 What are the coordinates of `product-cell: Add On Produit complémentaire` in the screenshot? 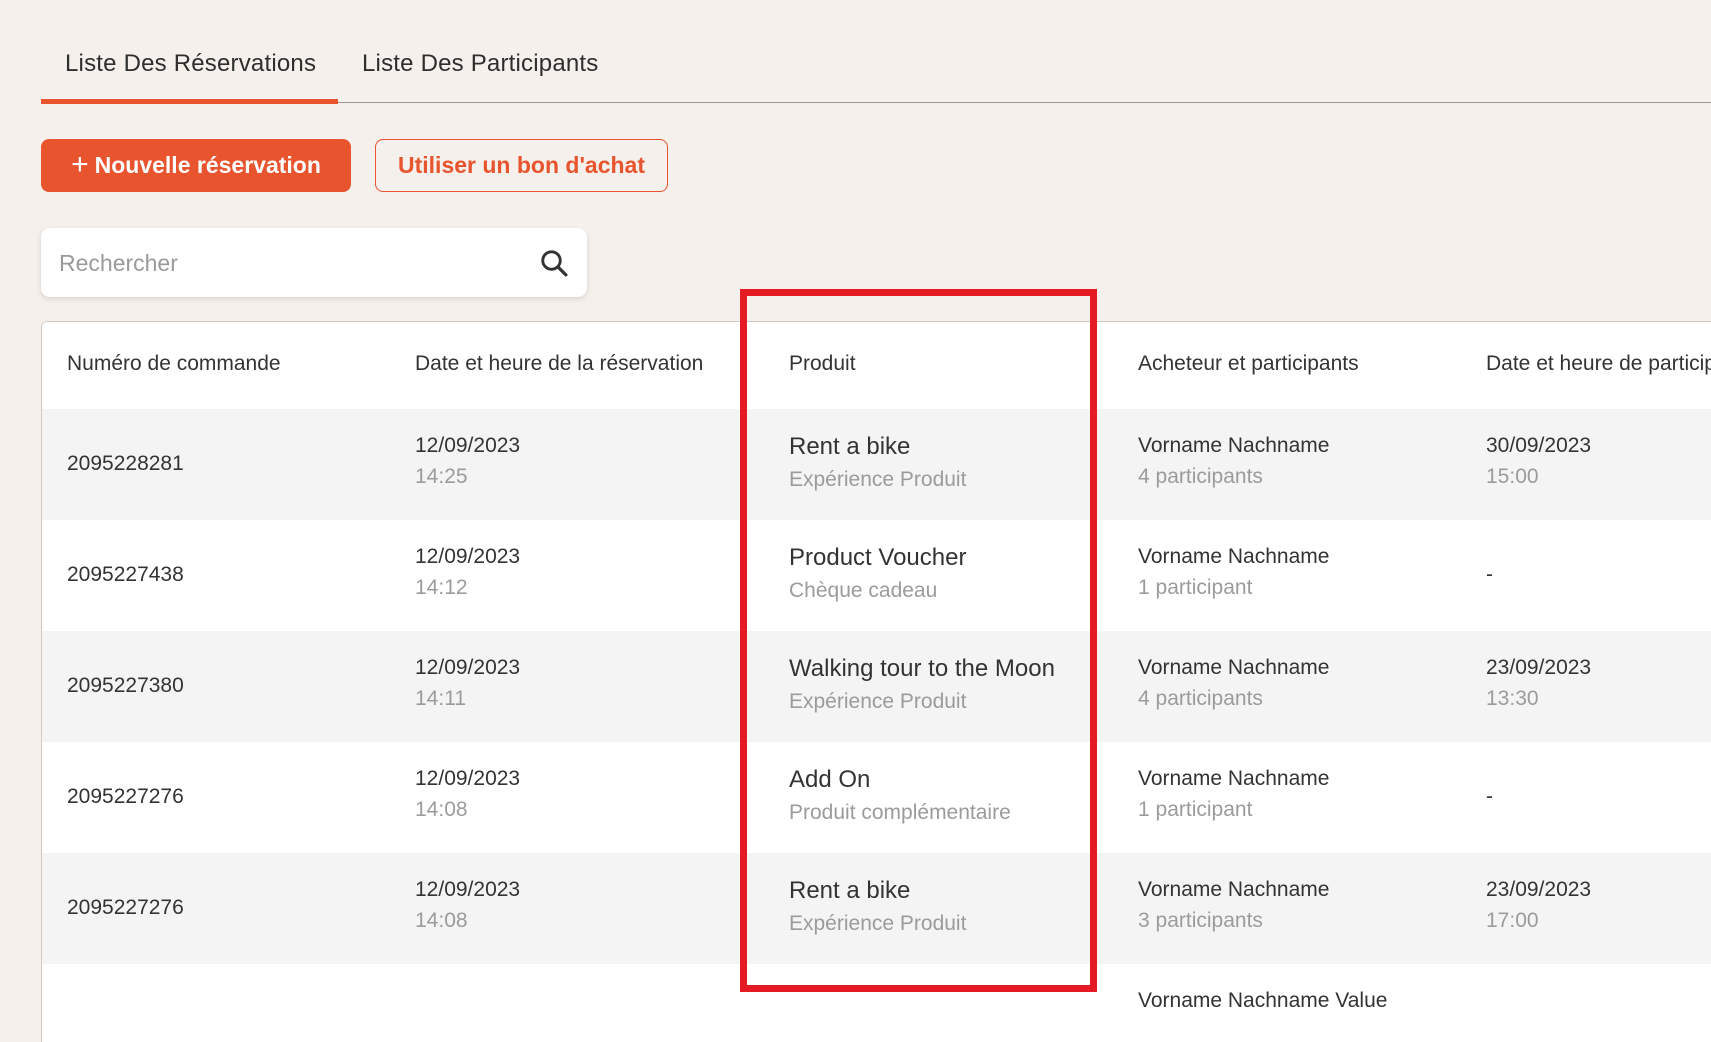 It's located at (900, 795).